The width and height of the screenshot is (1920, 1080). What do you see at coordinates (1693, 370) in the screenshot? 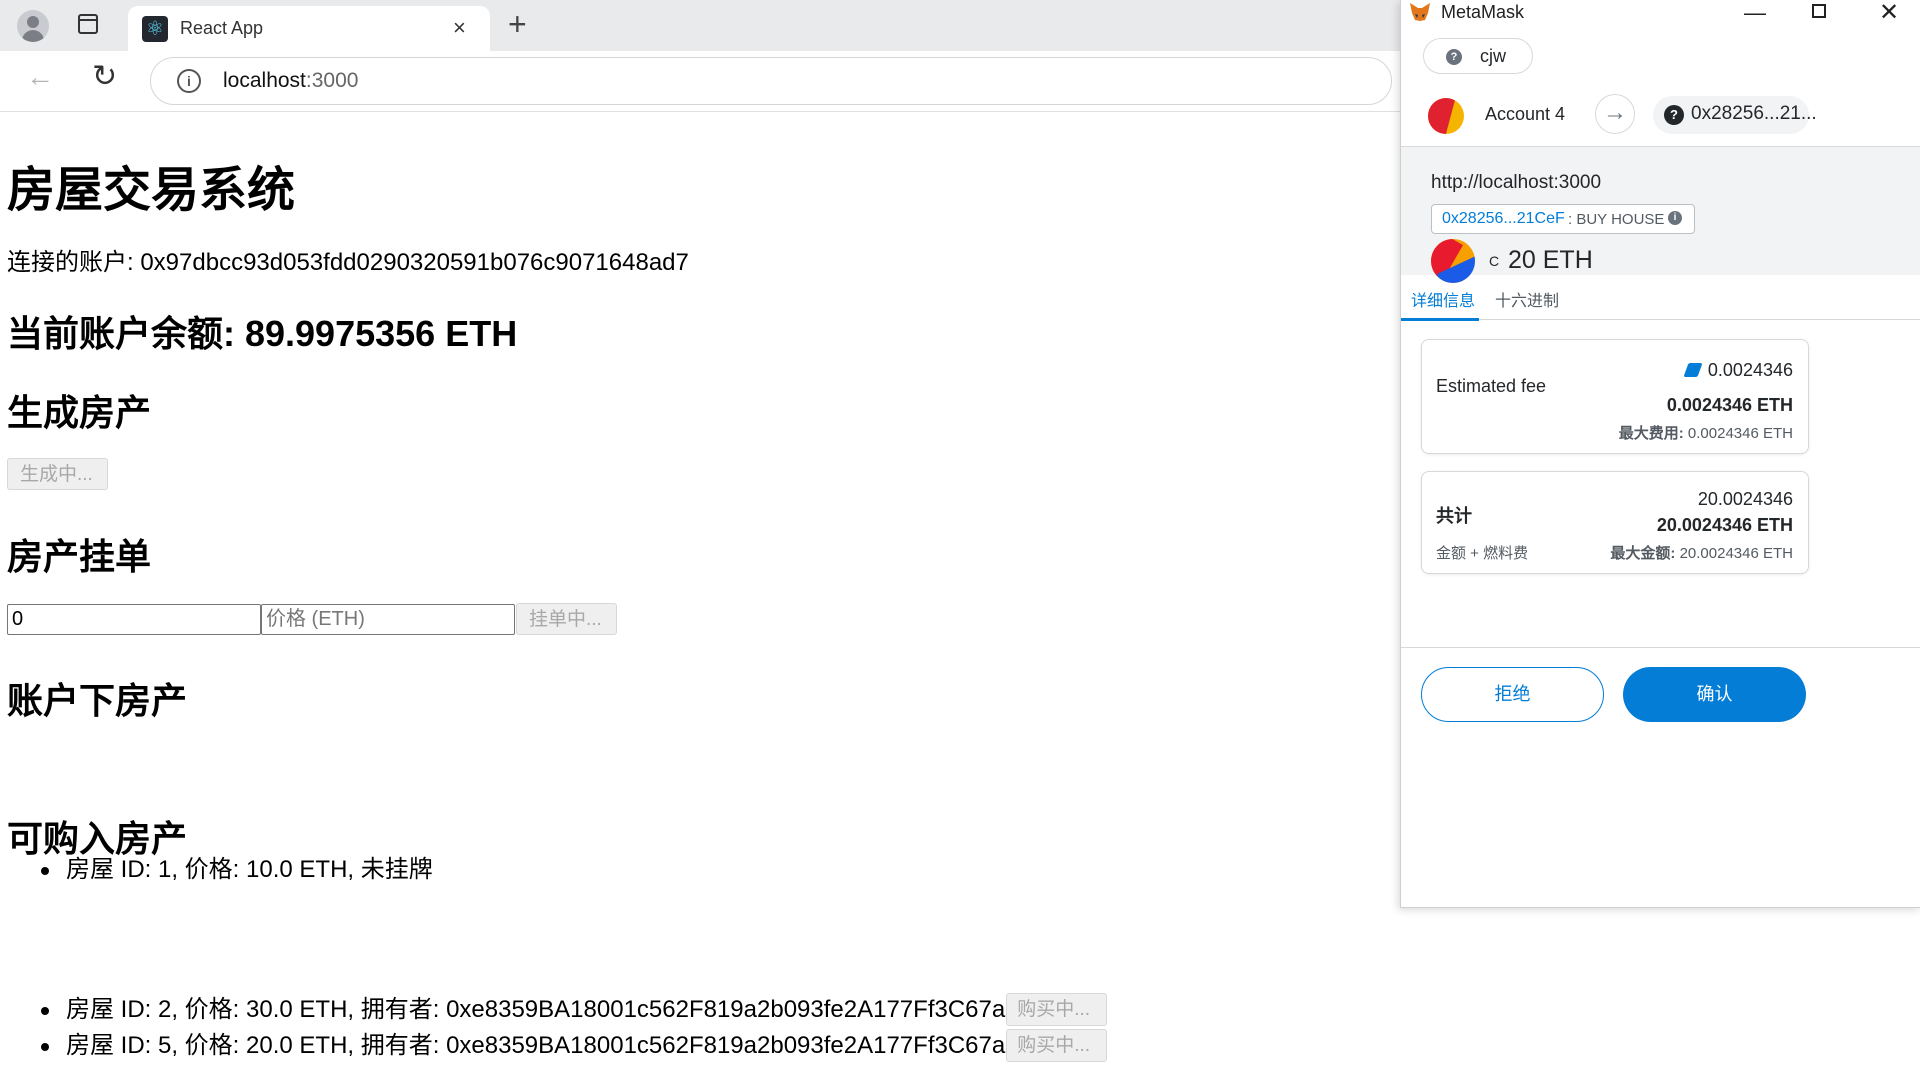
I see `edit-pencil-icon` at bounding box center [1693, 370].